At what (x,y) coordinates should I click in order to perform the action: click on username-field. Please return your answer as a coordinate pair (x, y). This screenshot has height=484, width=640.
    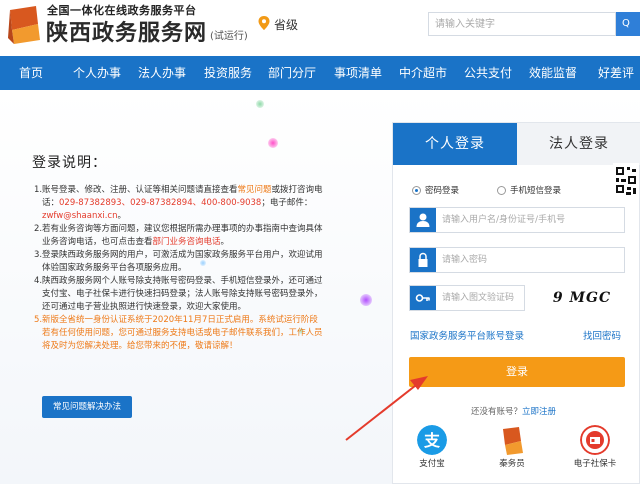
    Looking at the image, I should click on (517, 220).